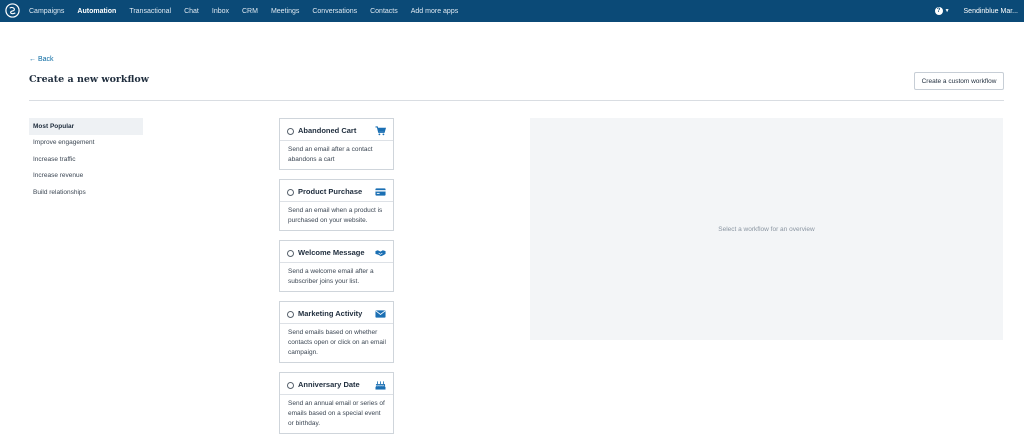 The image size is (1024, 447). I want to click on help-menu: ? ▼, so click(942, 11).